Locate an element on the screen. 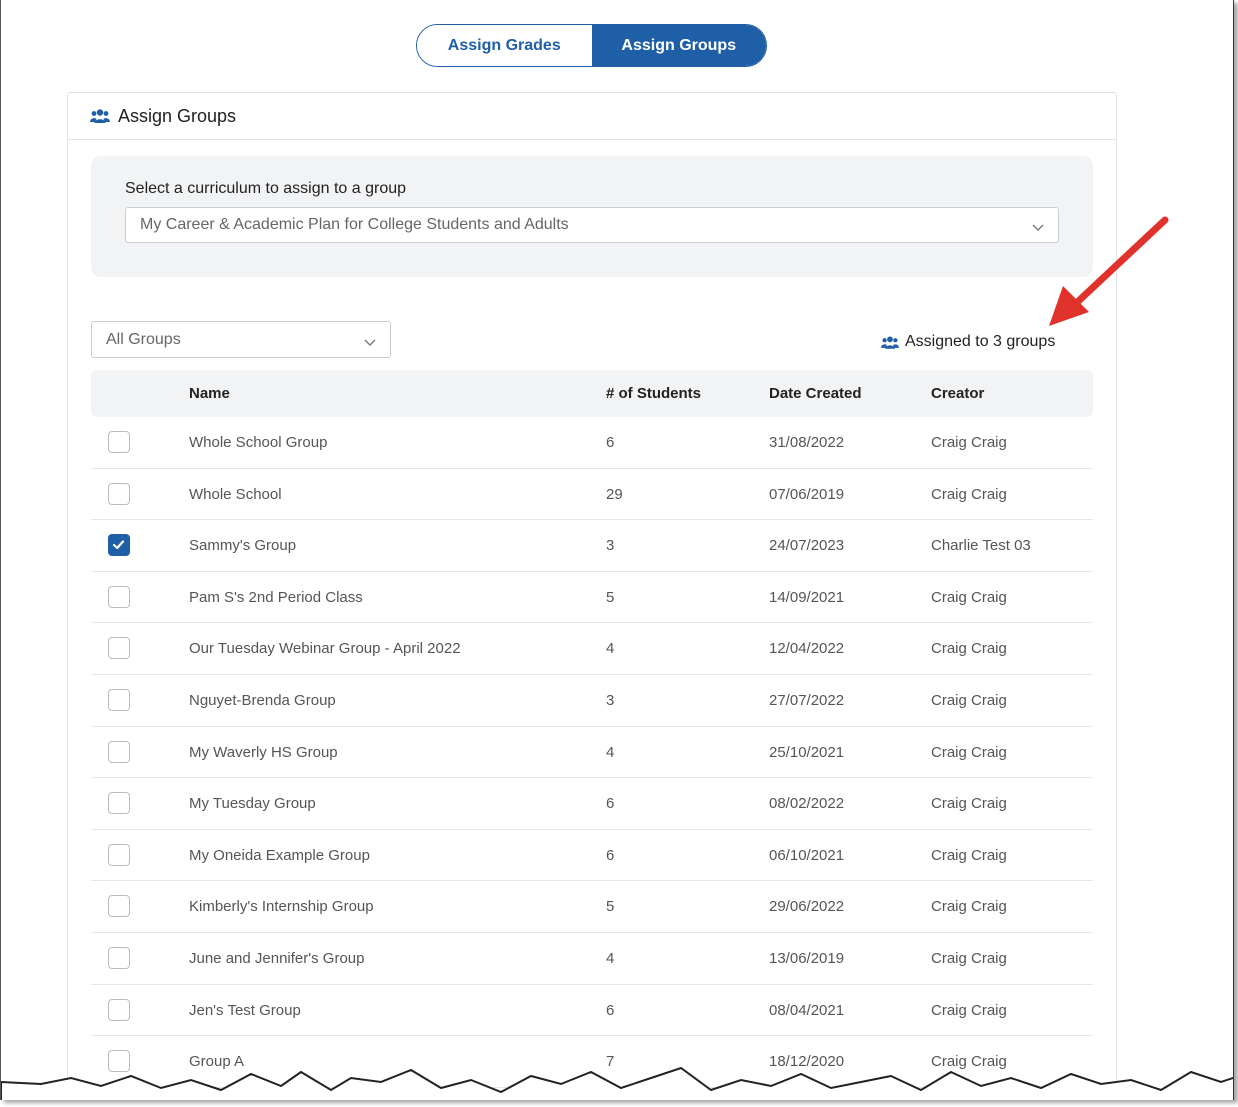  date-created: 08/02/2022 is located at coordinates (807, 804).